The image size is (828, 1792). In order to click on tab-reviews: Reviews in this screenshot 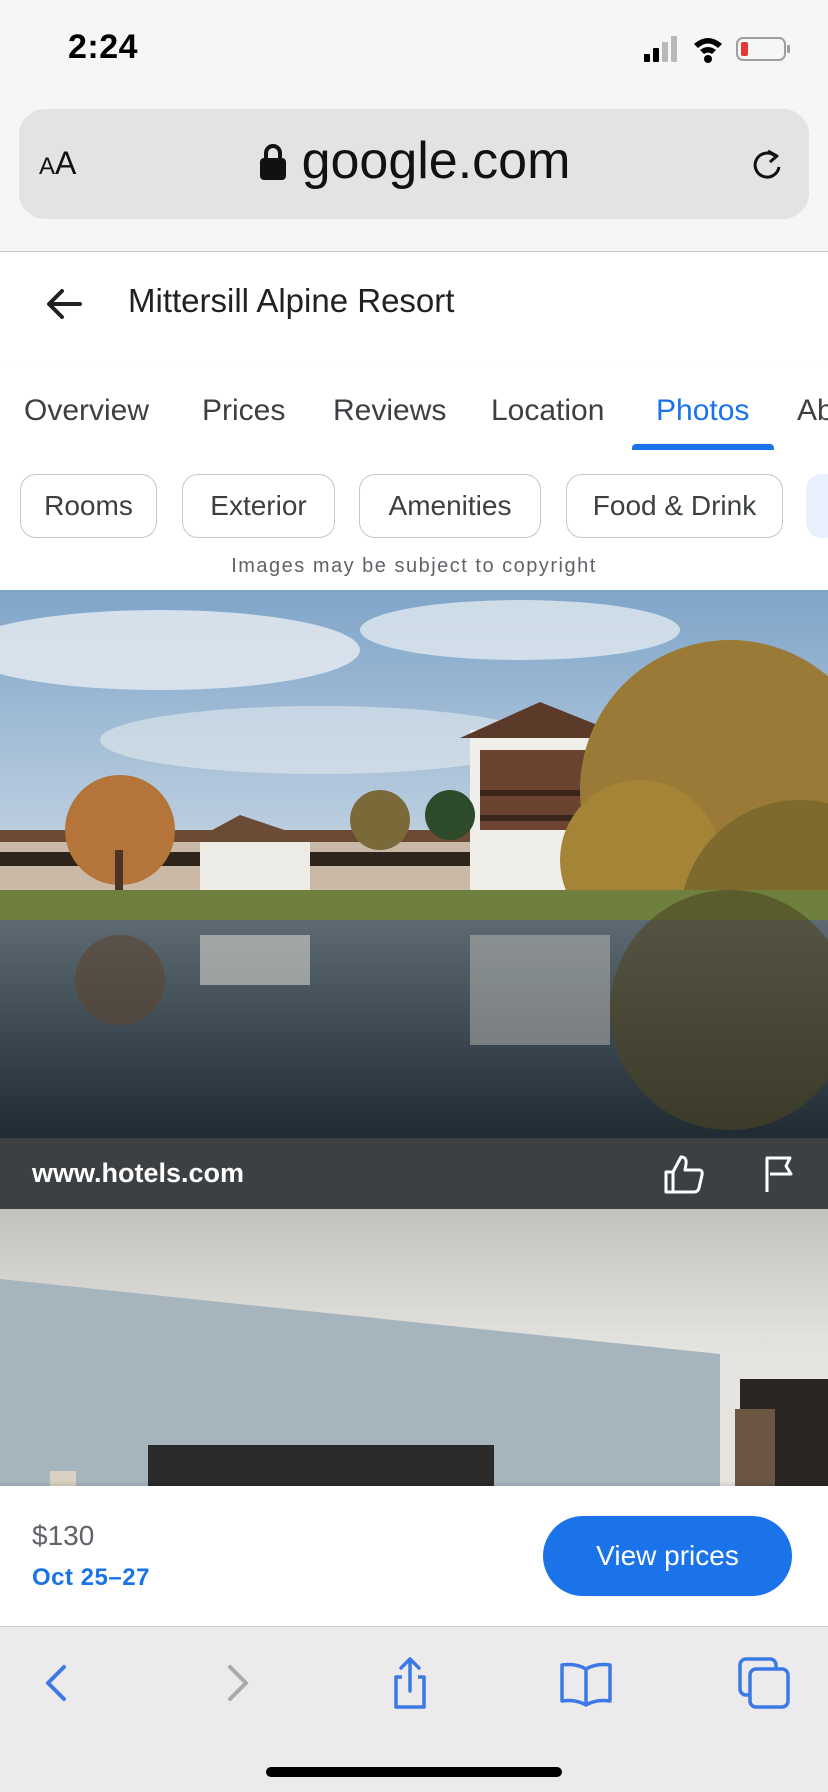, I will do `click(389, 411)`.